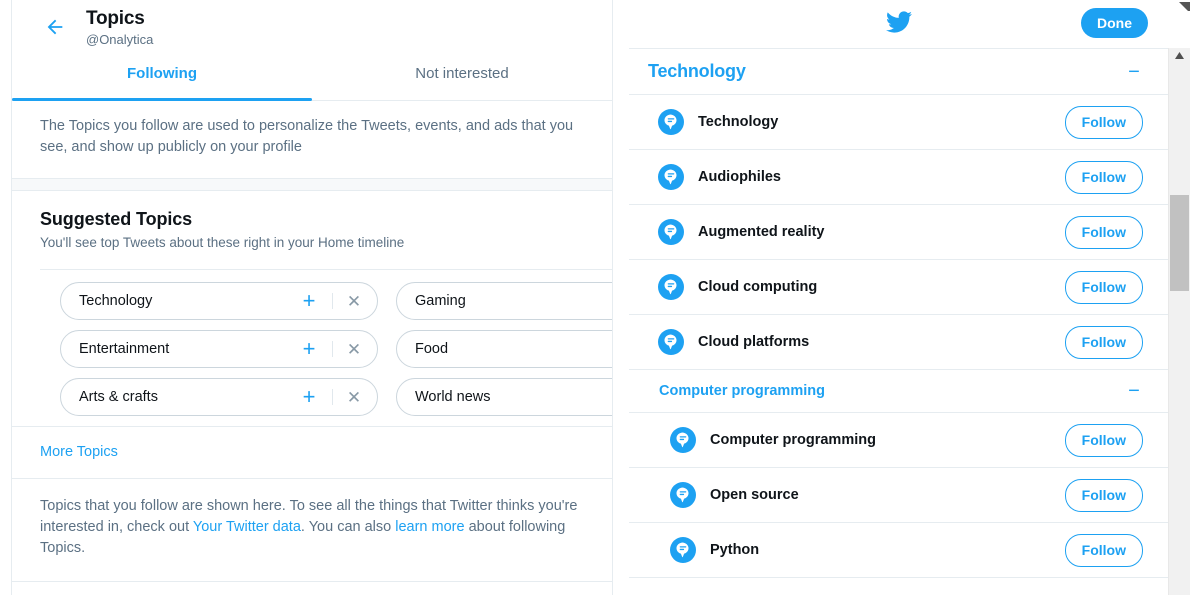  Describe the element at coordinates (735, 550) in the screenshot. I see `topic-row-label: Python` at that location.